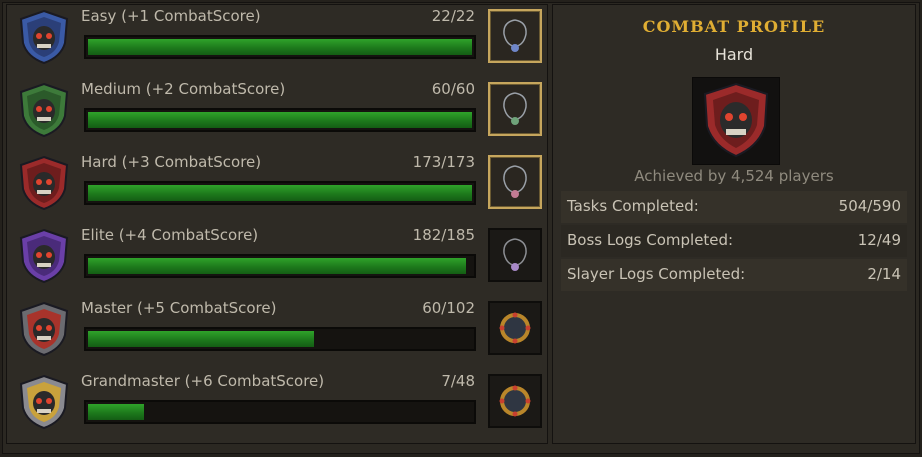 This screenshot has height=457, width=922. Describe the element at coordinates (183, 89) in the screenshot. I see `tier-name: Medium (+2 CombatScore)` at that location.